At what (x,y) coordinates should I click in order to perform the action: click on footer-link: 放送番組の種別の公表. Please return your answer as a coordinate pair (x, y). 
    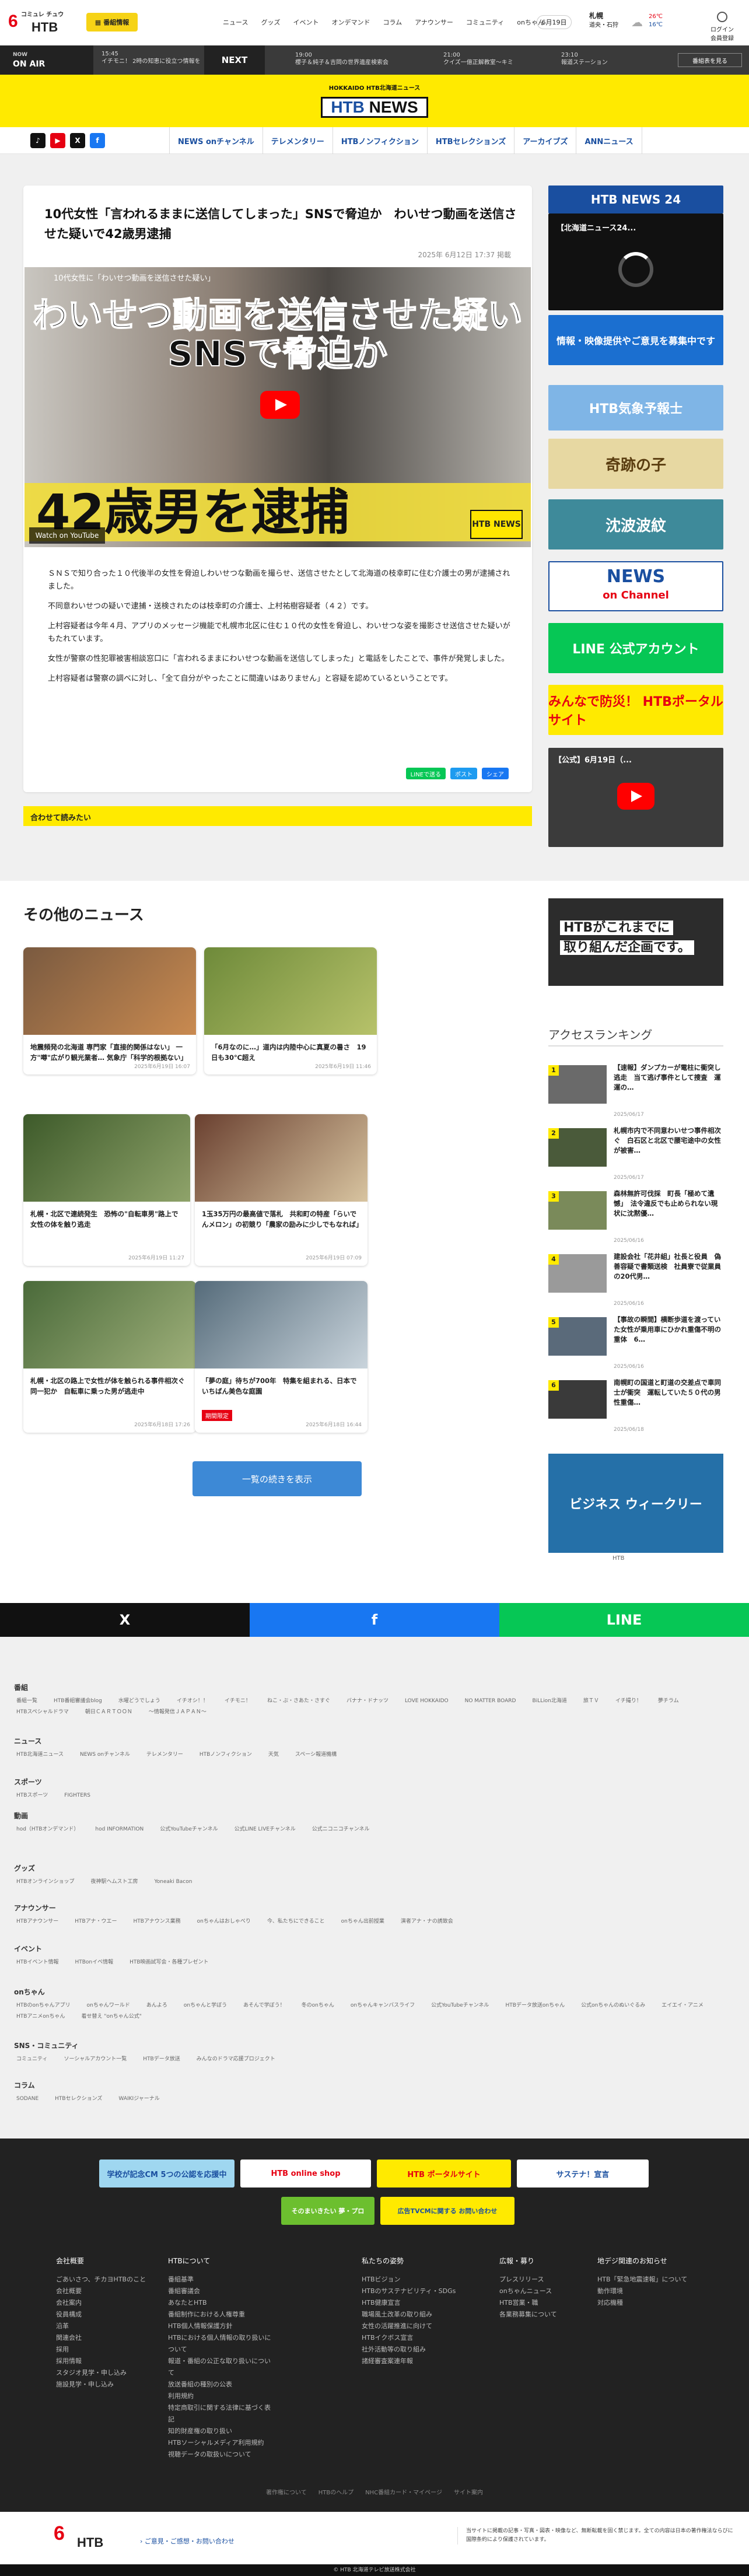
    Looking at the image, I should click on (220, 2384).